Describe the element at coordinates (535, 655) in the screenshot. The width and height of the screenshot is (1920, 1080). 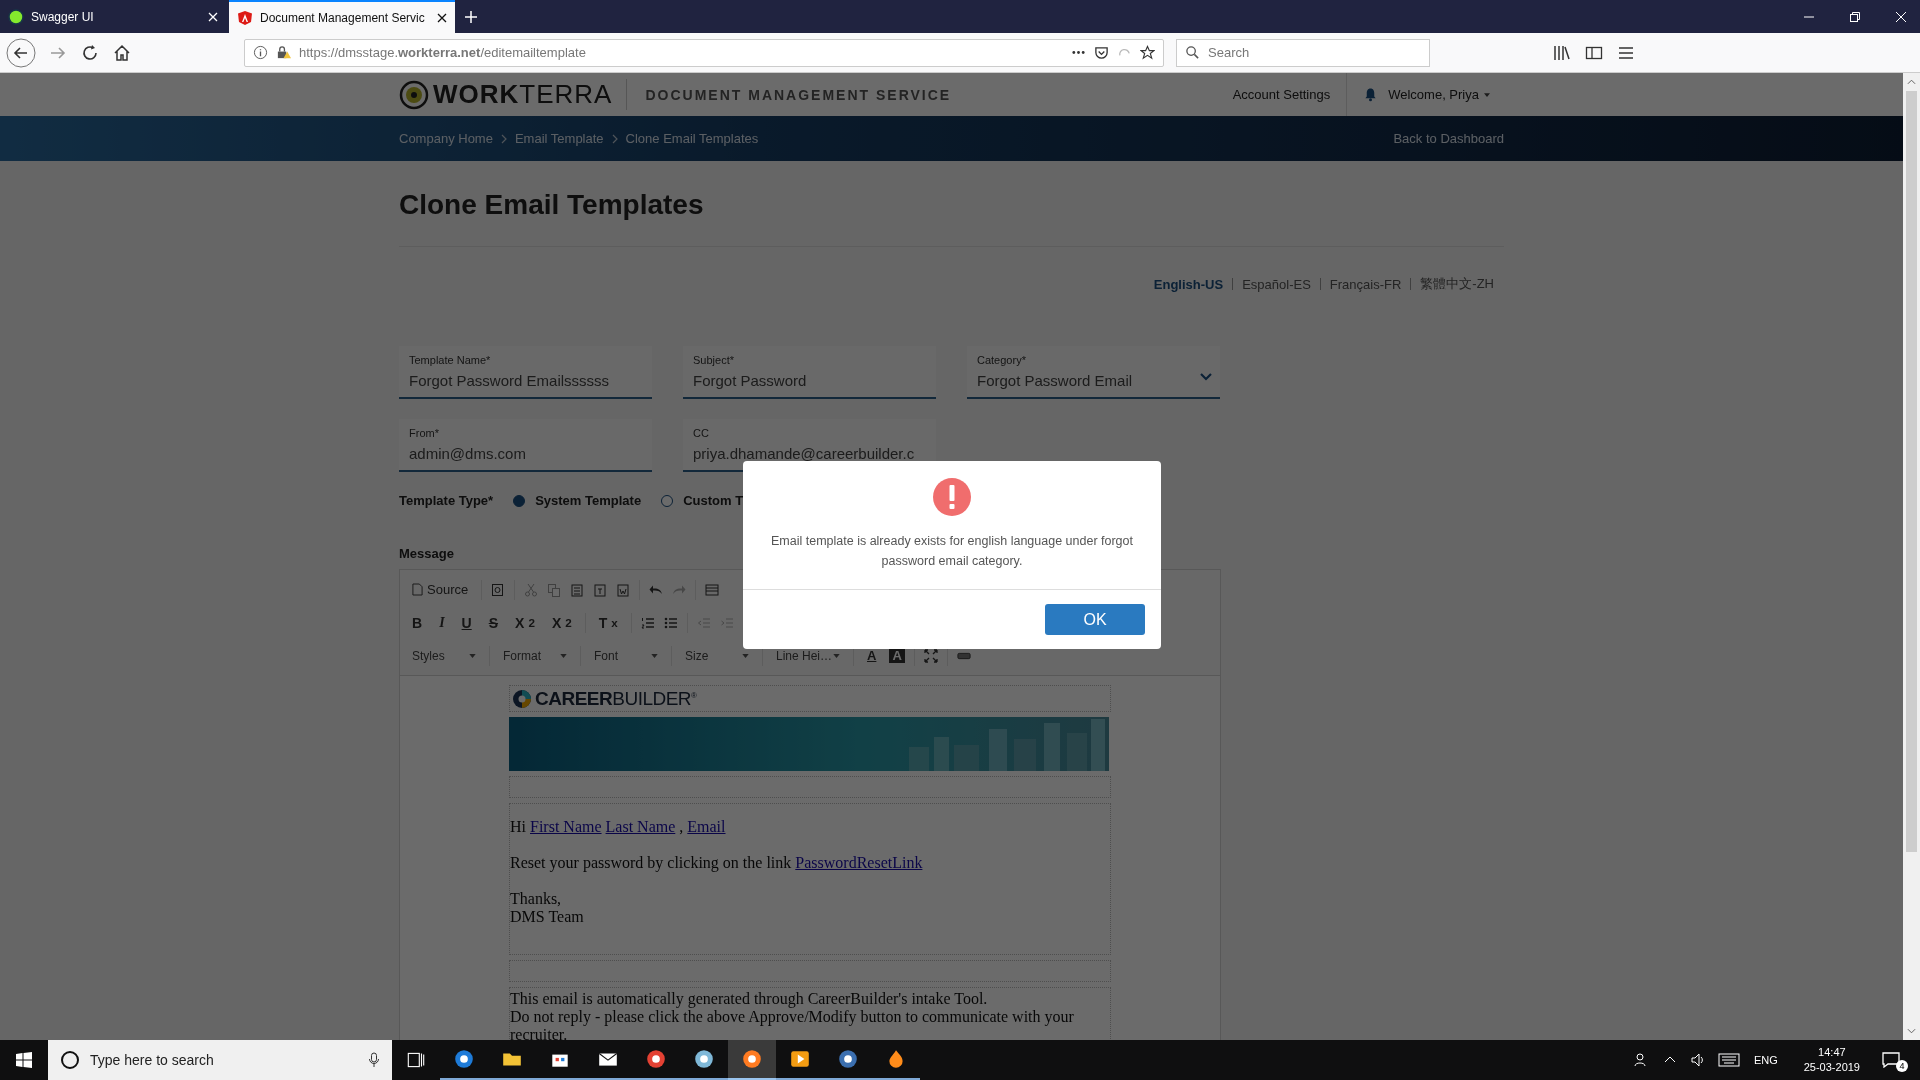
I see `toolbar-dropdown: Format` at that location.